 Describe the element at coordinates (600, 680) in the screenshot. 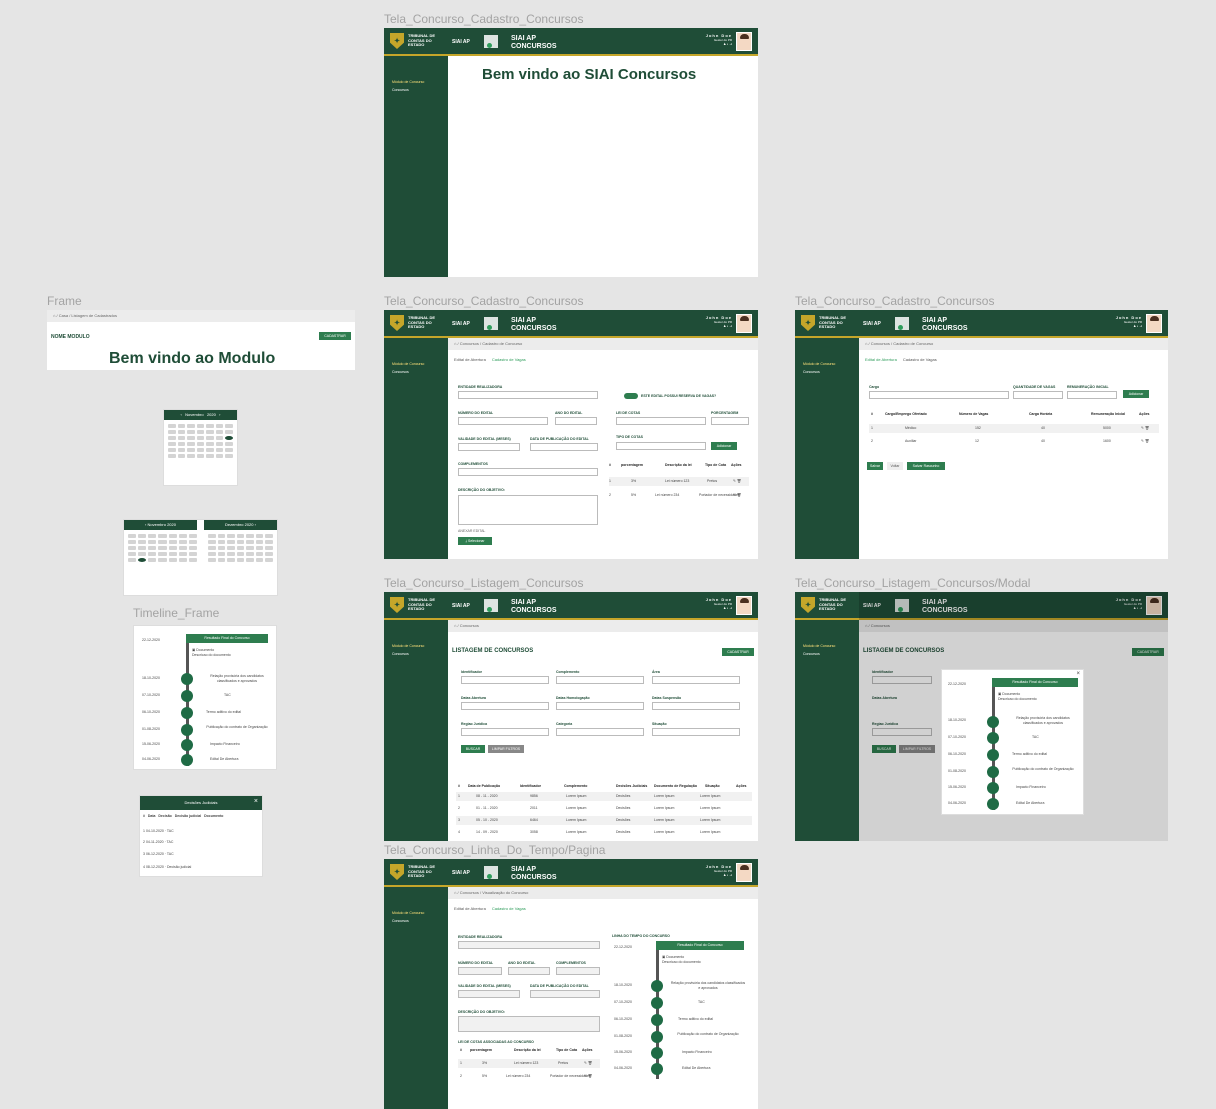

I see `complemento-input` at that location.